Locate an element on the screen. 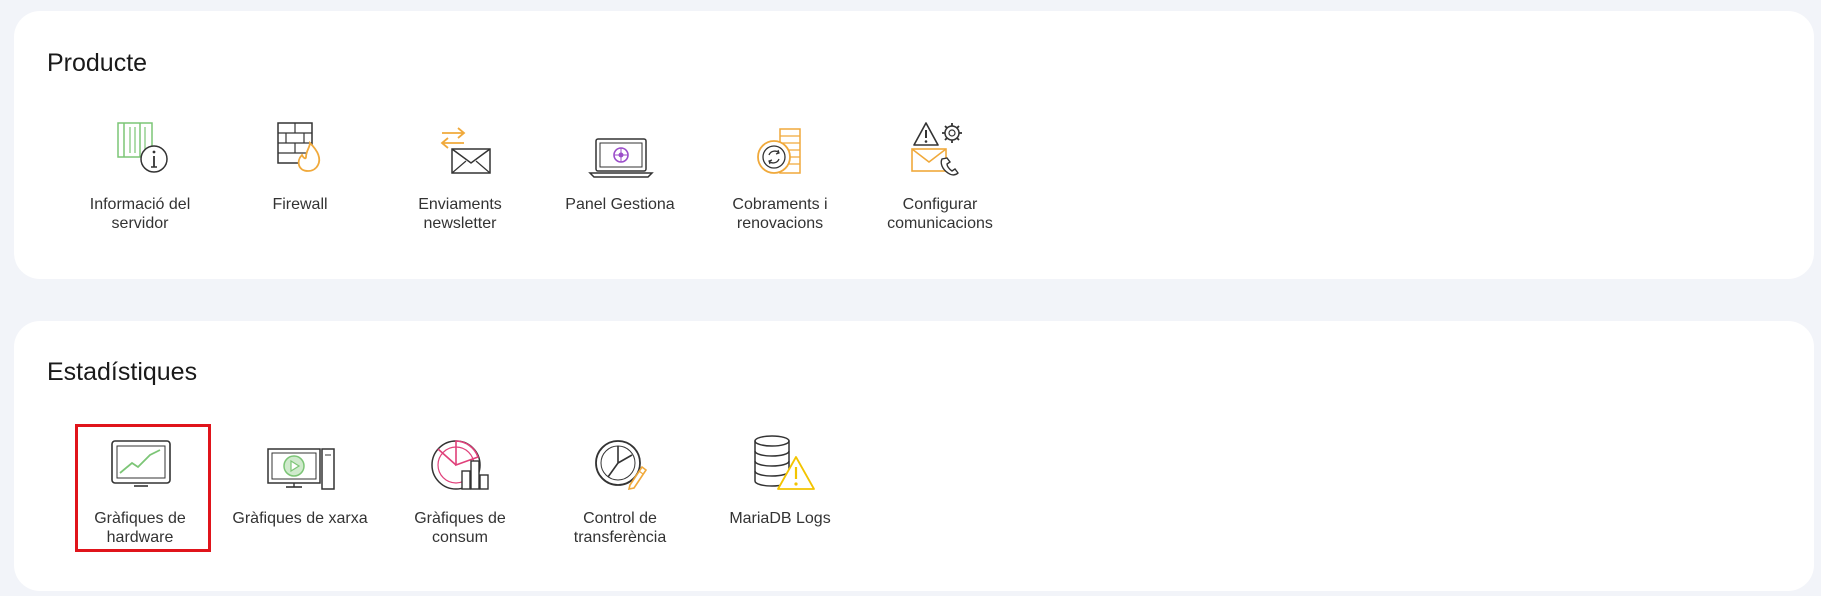 The image size is (1821, 596). tile-label: Cobraments i renovacions is located at coordinates (780, 214).